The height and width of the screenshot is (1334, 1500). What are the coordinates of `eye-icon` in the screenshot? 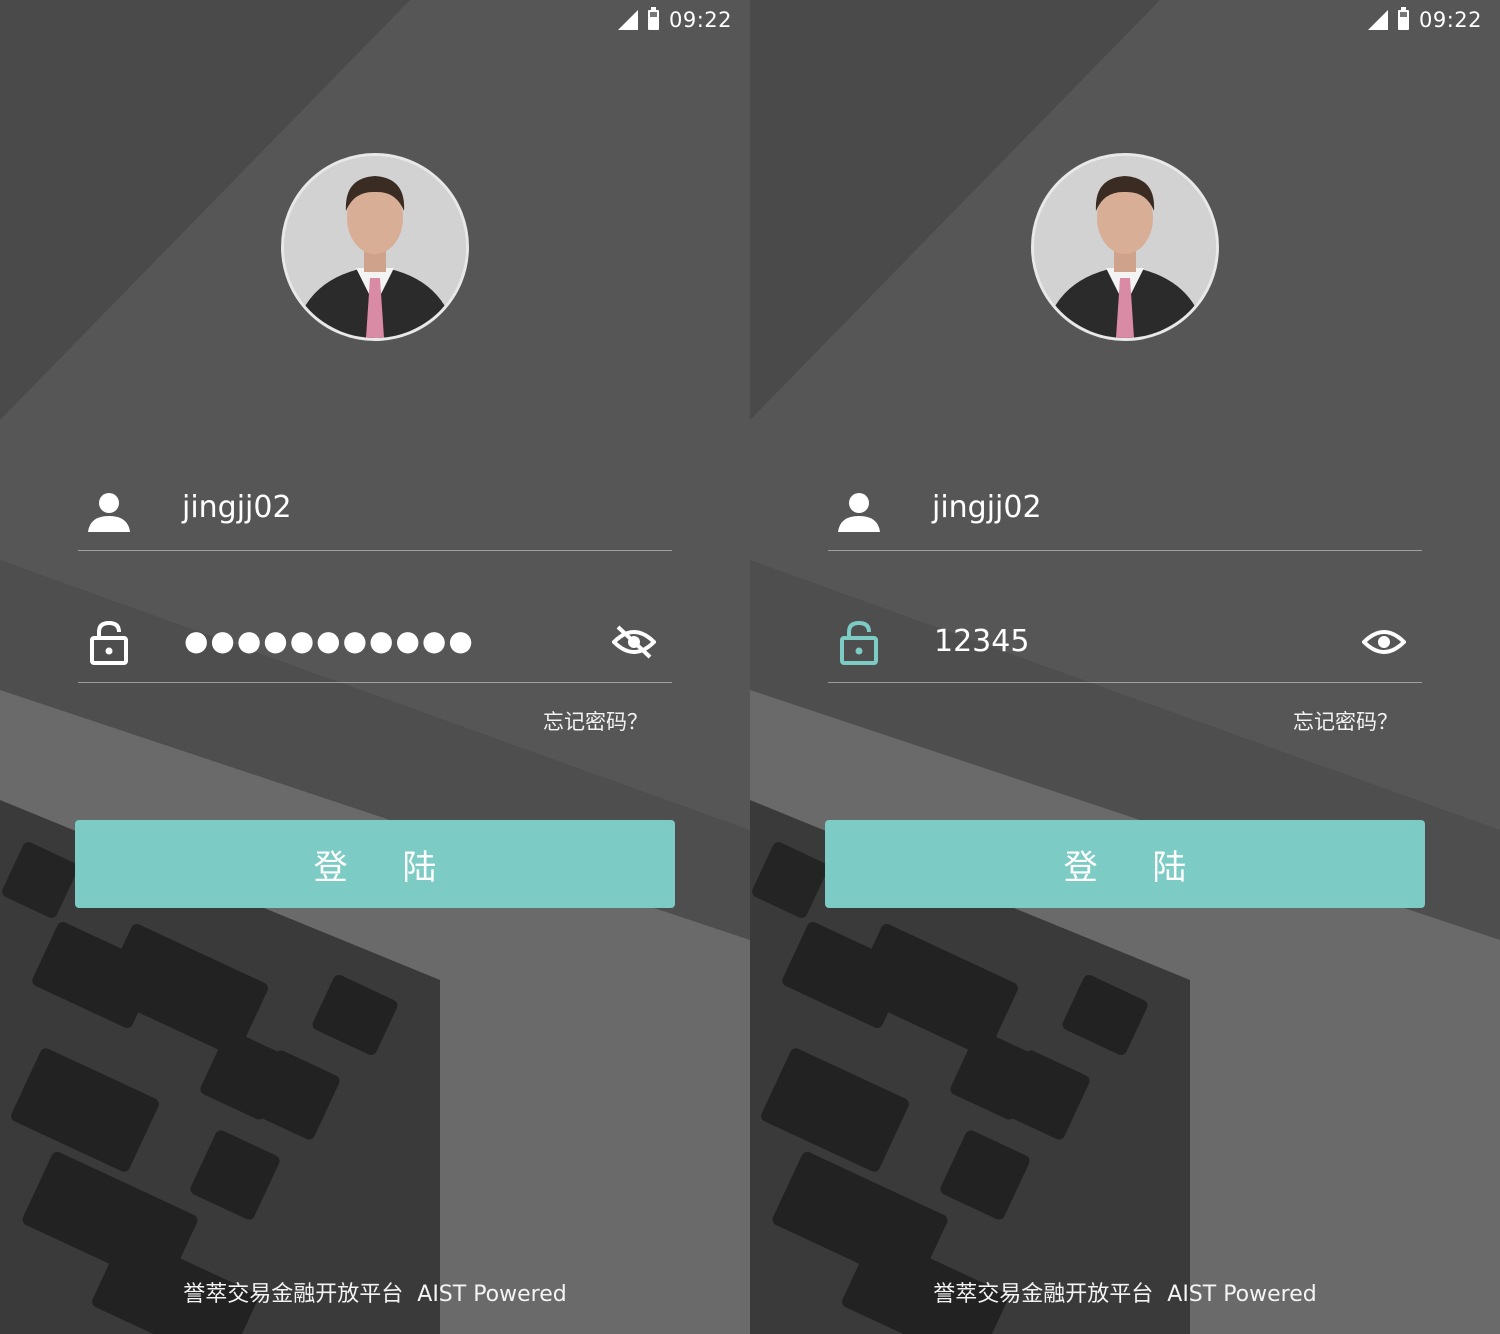 It's located at (1384, 642).